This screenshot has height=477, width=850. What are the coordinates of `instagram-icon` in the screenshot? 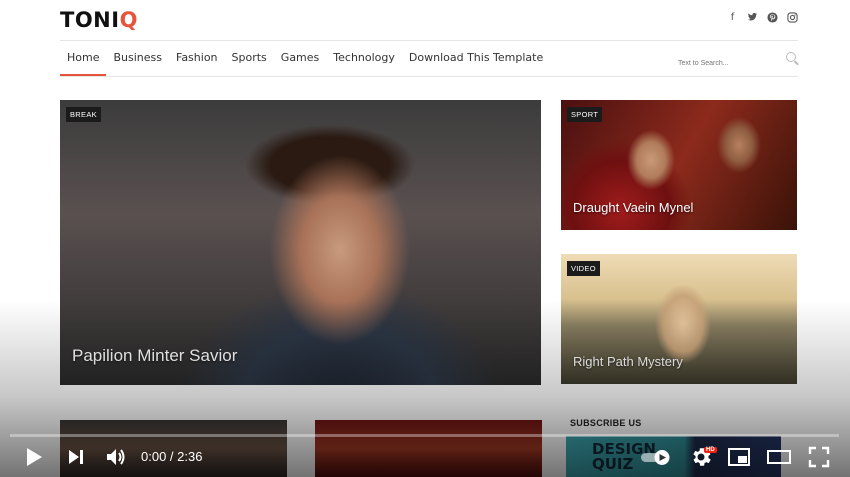 It's located at (792, 17).